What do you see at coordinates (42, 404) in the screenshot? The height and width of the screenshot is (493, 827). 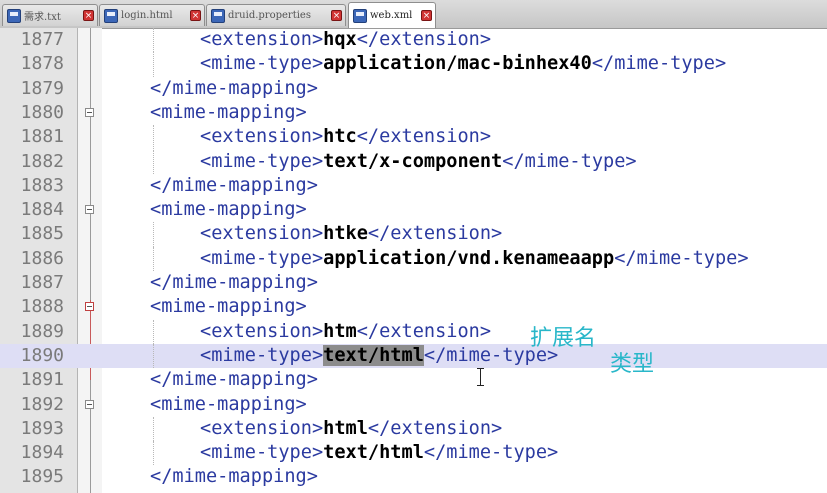 I see `line-number: 1892` at bounding box center [42, 404].